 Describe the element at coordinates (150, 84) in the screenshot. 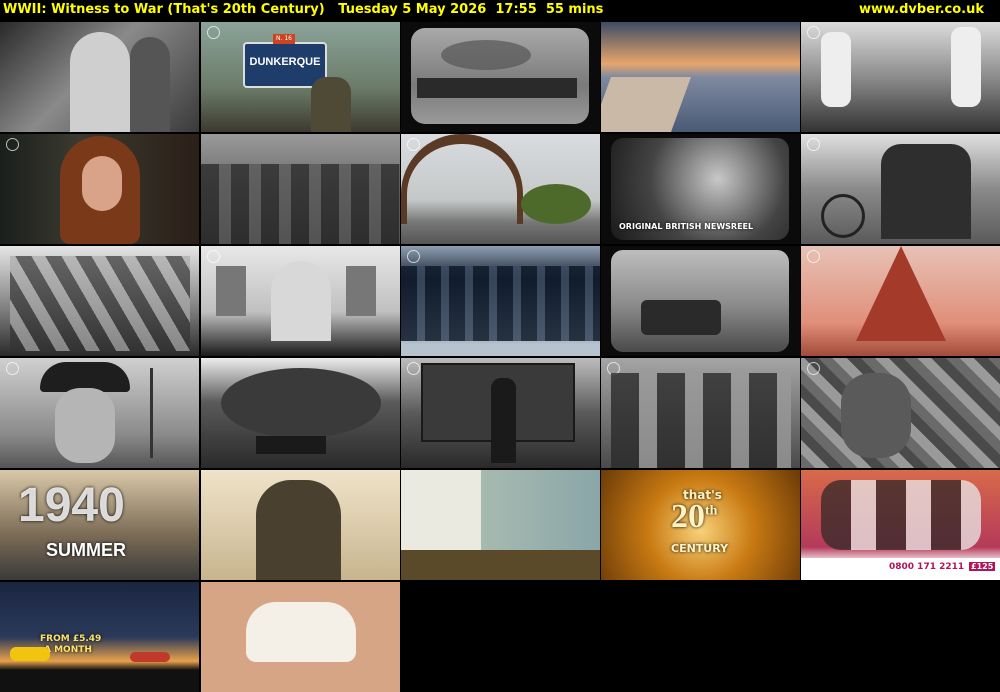

I see `woman-figure` at that location.